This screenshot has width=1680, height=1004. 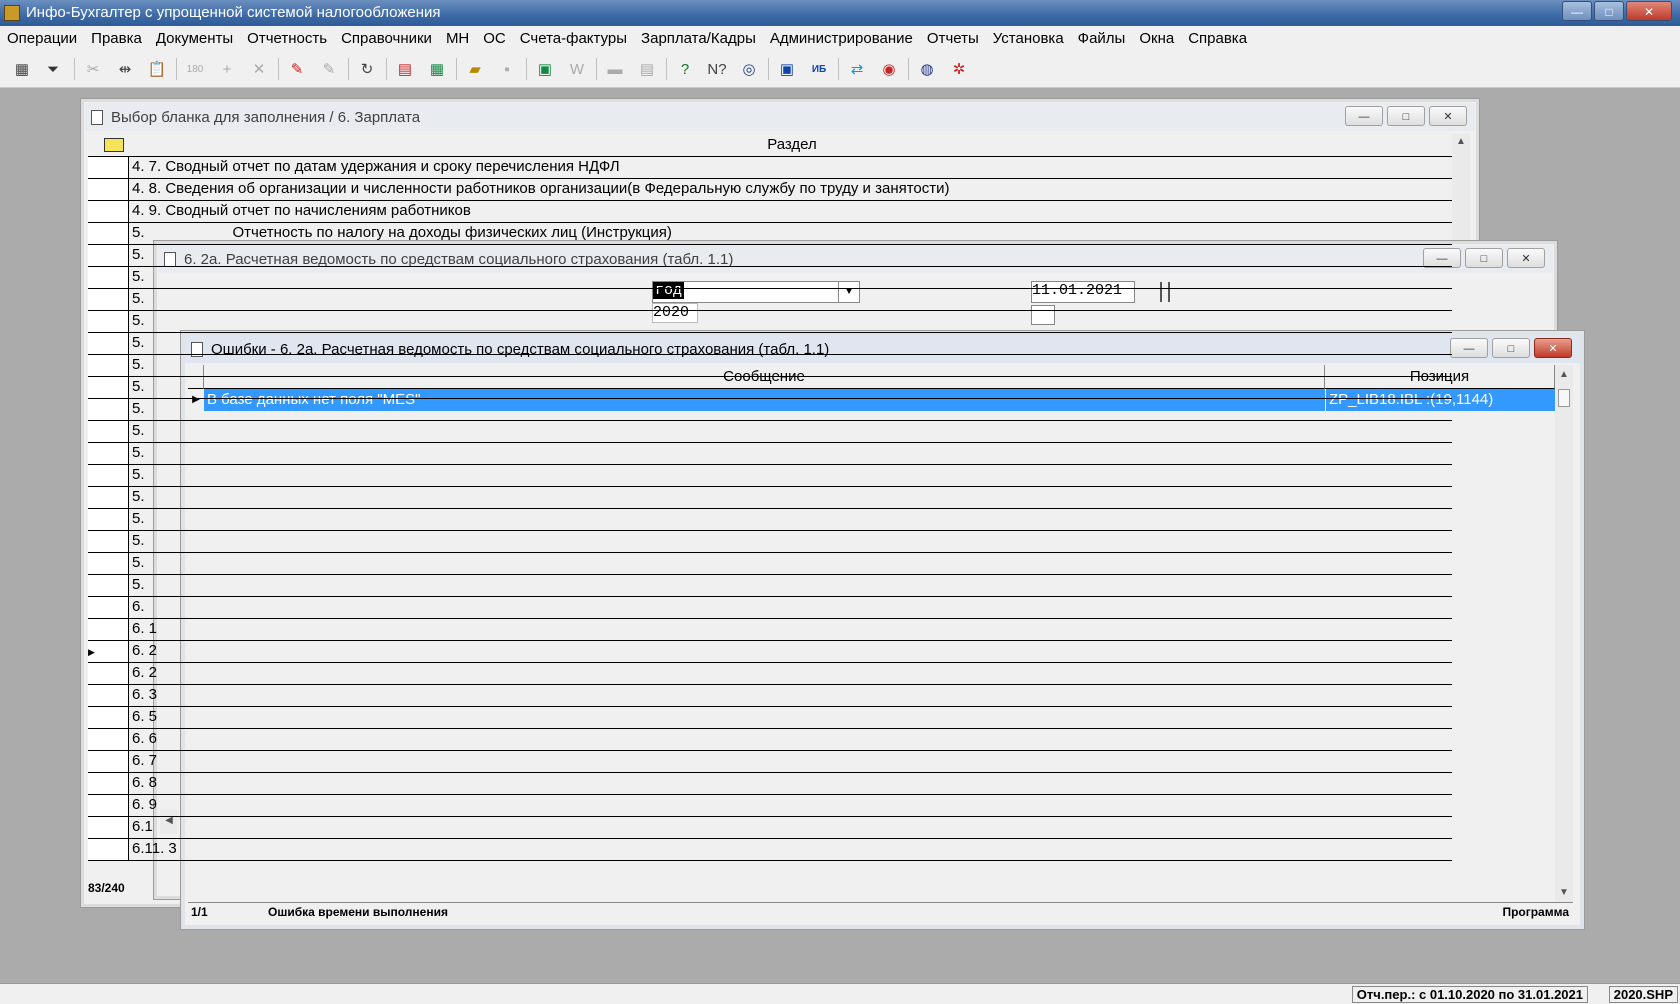 What do you see at coordinates (116, 39) in the screenshot?
I see `menu-item: Правка` at bounding box center [116, 39].